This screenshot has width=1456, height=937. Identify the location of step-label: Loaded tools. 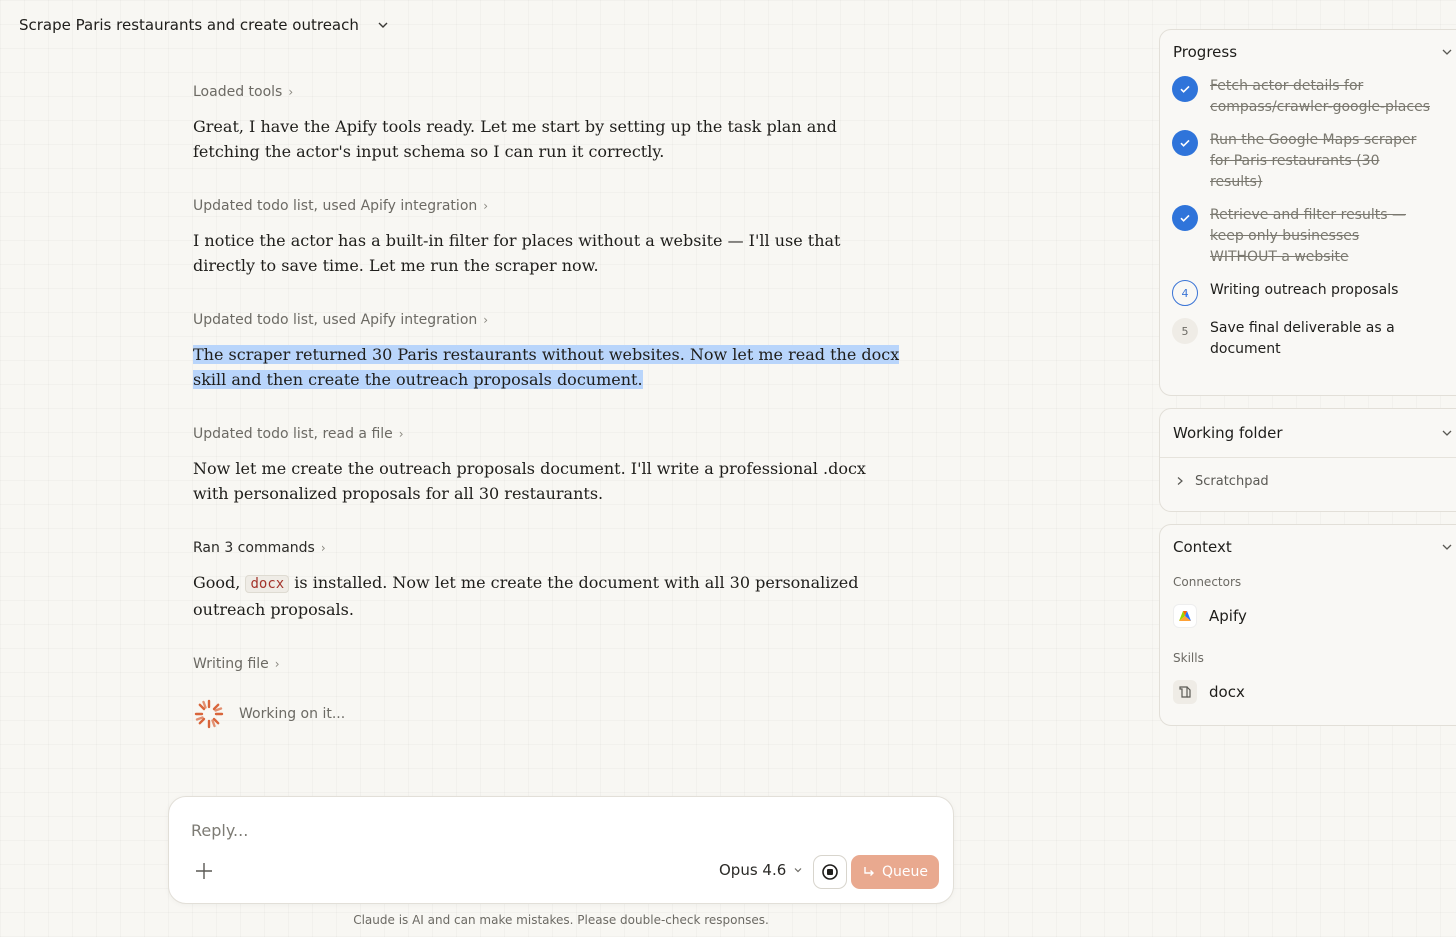
(238, 92).